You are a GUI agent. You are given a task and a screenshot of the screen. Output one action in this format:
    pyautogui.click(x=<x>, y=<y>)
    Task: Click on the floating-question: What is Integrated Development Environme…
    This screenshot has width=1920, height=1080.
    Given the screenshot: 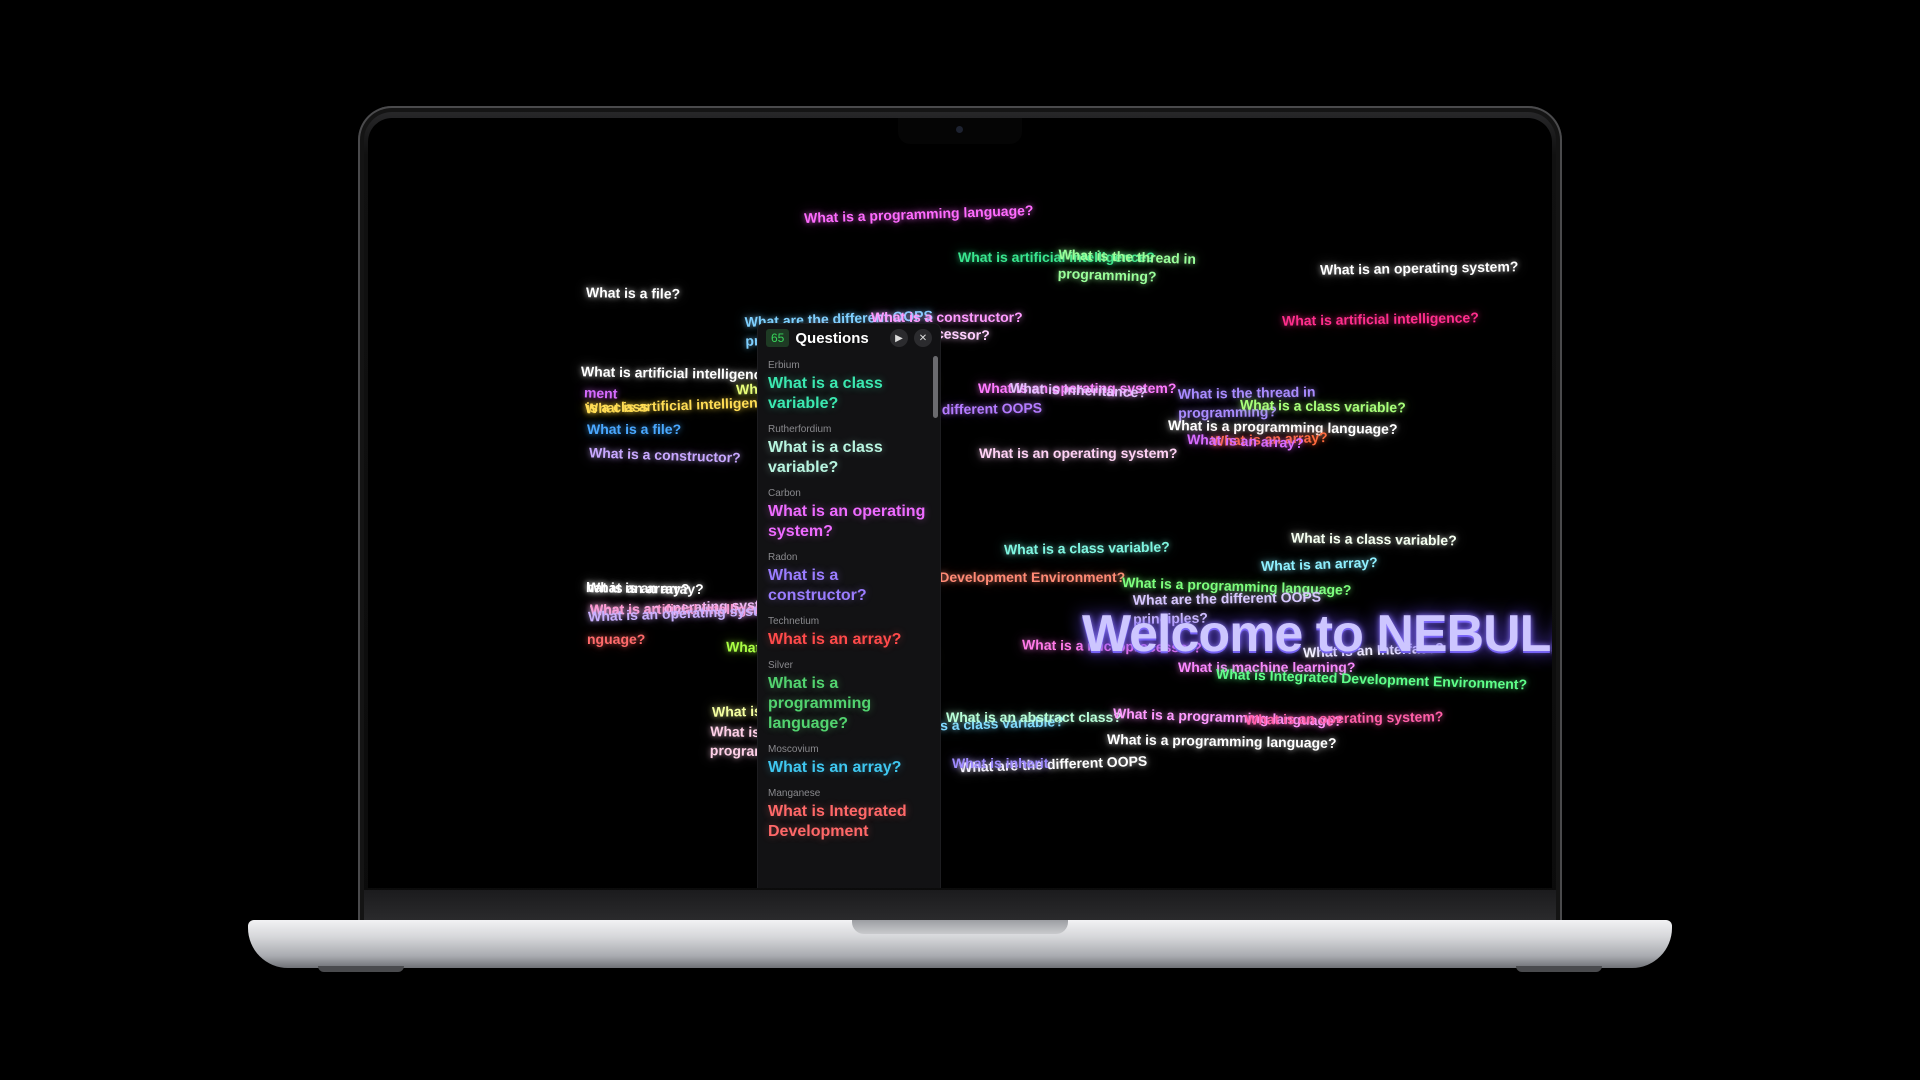 What is the action you would take?
    pyautogui.click(x=1371, y=679)
    